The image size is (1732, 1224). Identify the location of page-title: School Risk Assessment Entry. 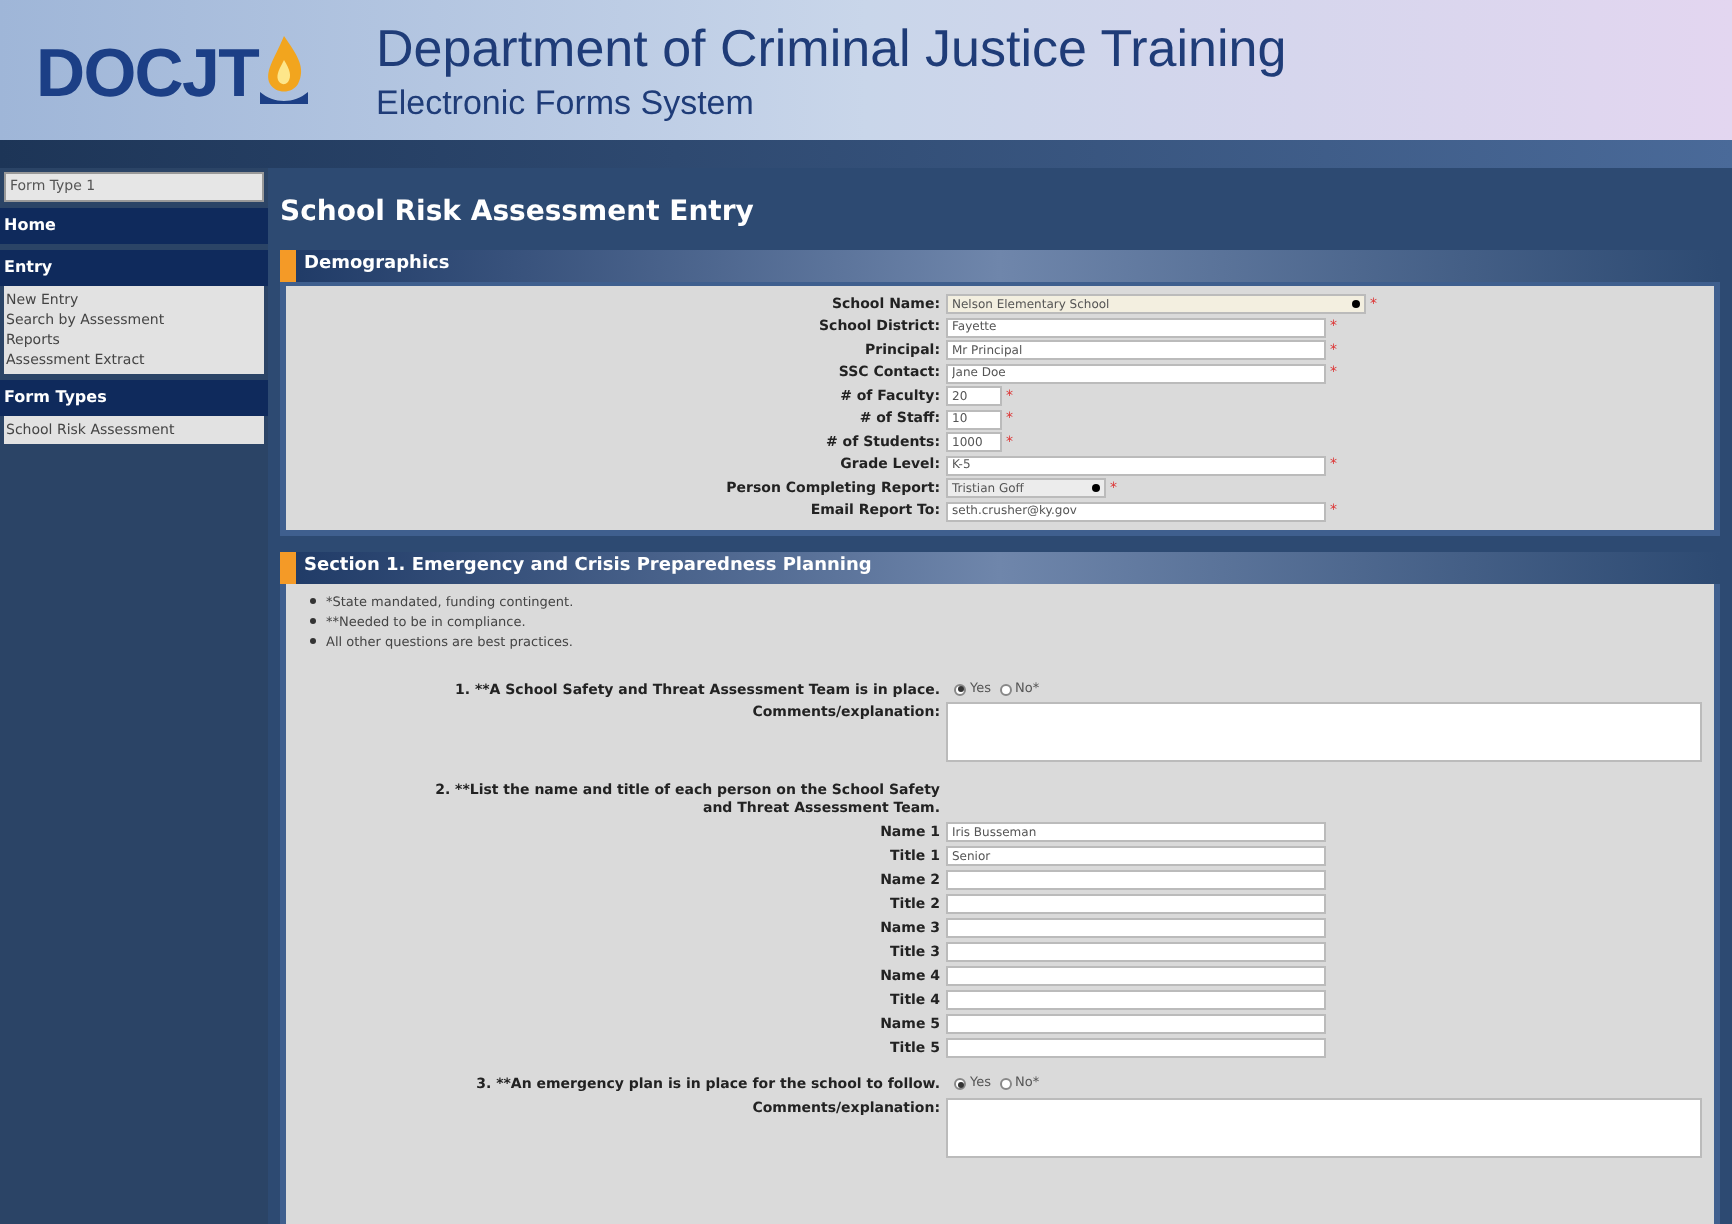
(518, 213).